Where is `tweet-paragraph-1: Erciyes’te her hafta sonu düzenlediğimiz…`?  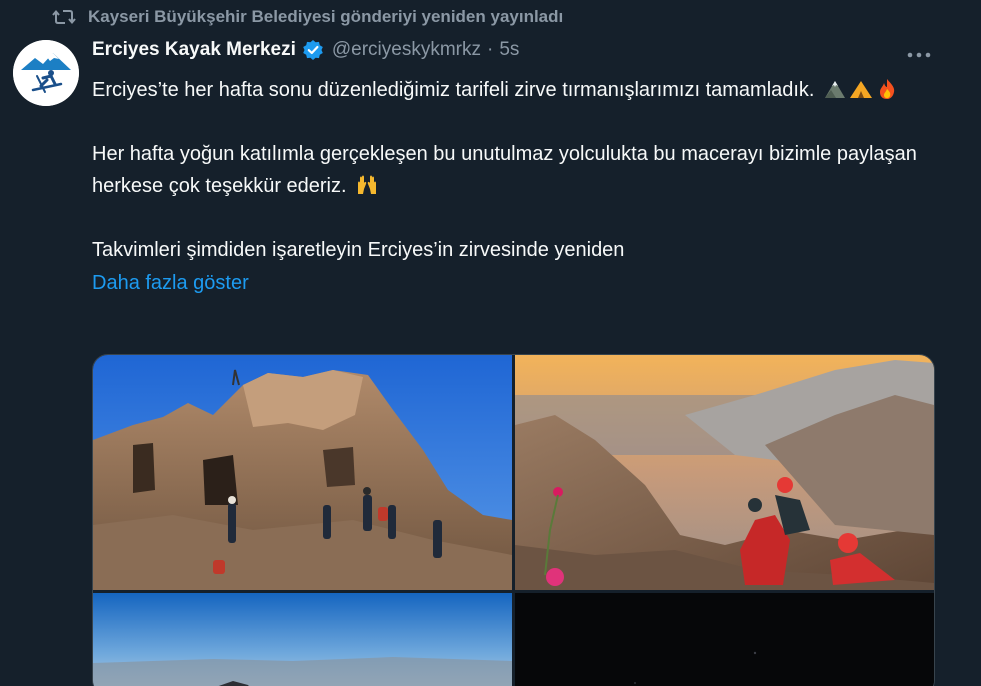 tweet-paragraph-1: Erciyes’te her hafta sonu düzenlediğimiz… is located at coordinates (522, 90).